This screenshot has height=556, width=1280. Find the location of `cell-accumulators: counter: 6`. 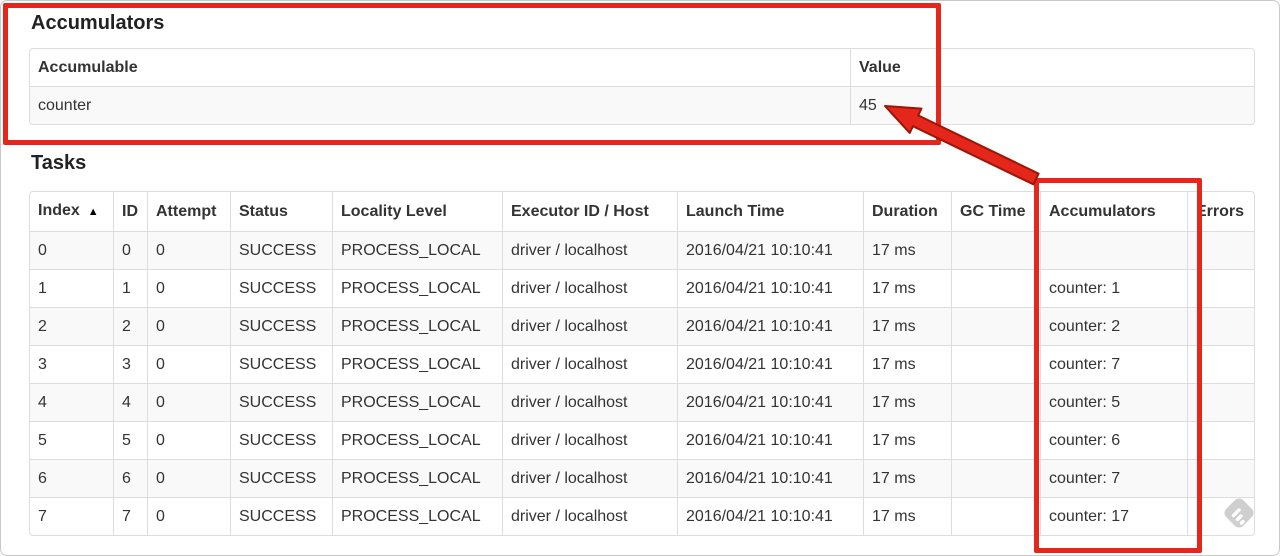

cell-accumulators: counter: 6 is located at coordinates (1113, 440).